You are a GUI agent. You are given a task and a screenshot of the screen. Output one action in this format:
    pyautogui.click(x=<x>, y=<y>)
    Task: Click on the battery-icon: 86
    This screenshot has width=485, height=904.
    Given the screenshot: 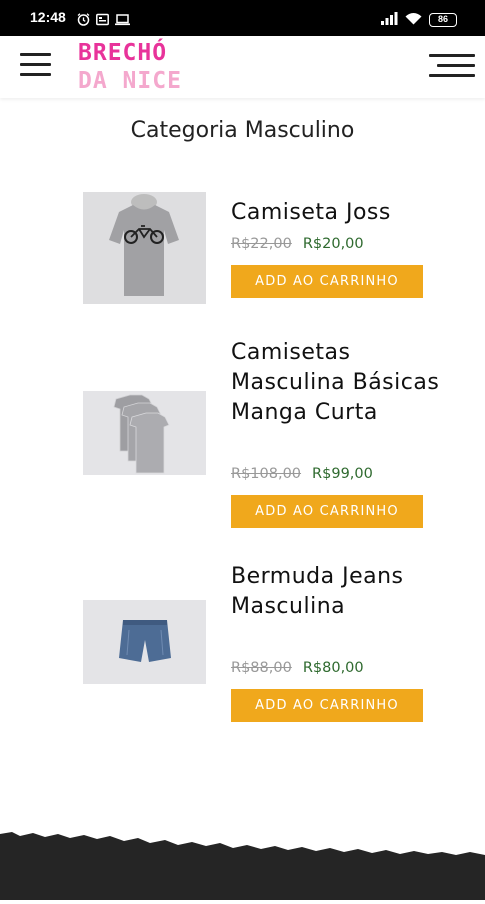 What is the action you would take?
    pyautogui.click(x=443, y=19)
    